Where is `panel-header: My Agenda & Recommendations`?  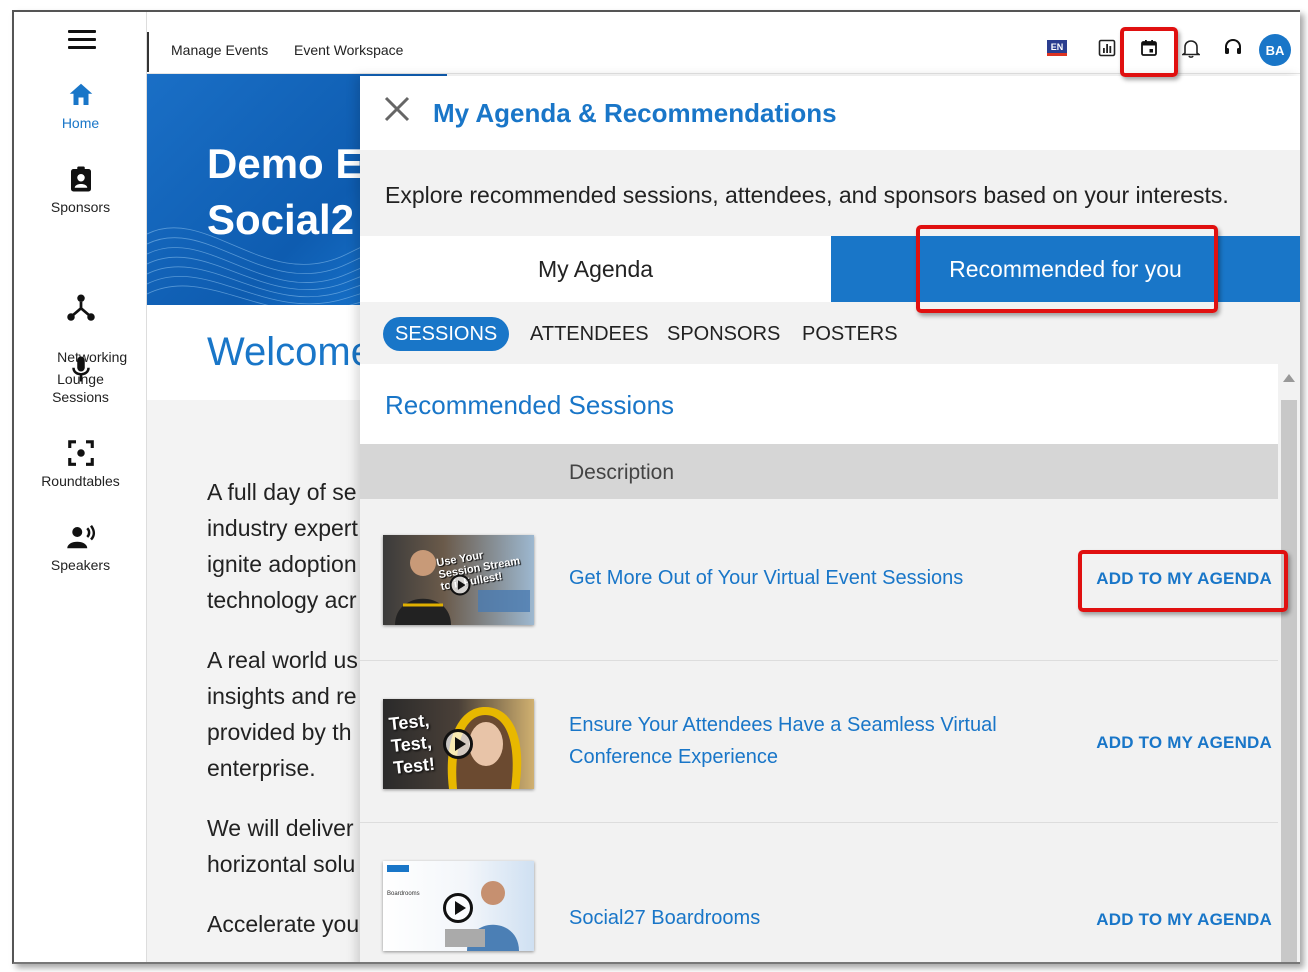 panel-header: My Agenda & Recommendations is located at coordinates (830, 113).